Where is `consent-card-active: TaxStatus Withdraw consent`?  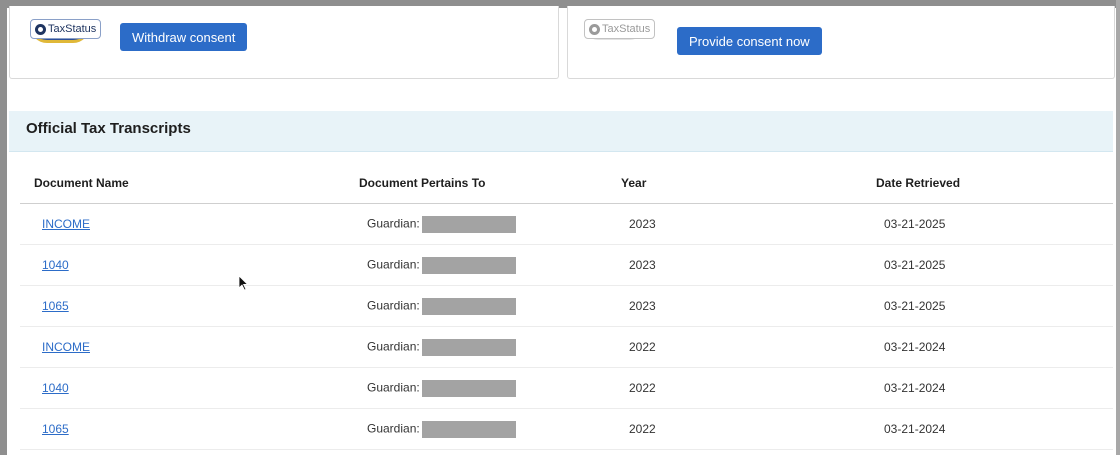
consent-card-active: TaxStatus Withdraw consent is located at coordinates (284, 42).